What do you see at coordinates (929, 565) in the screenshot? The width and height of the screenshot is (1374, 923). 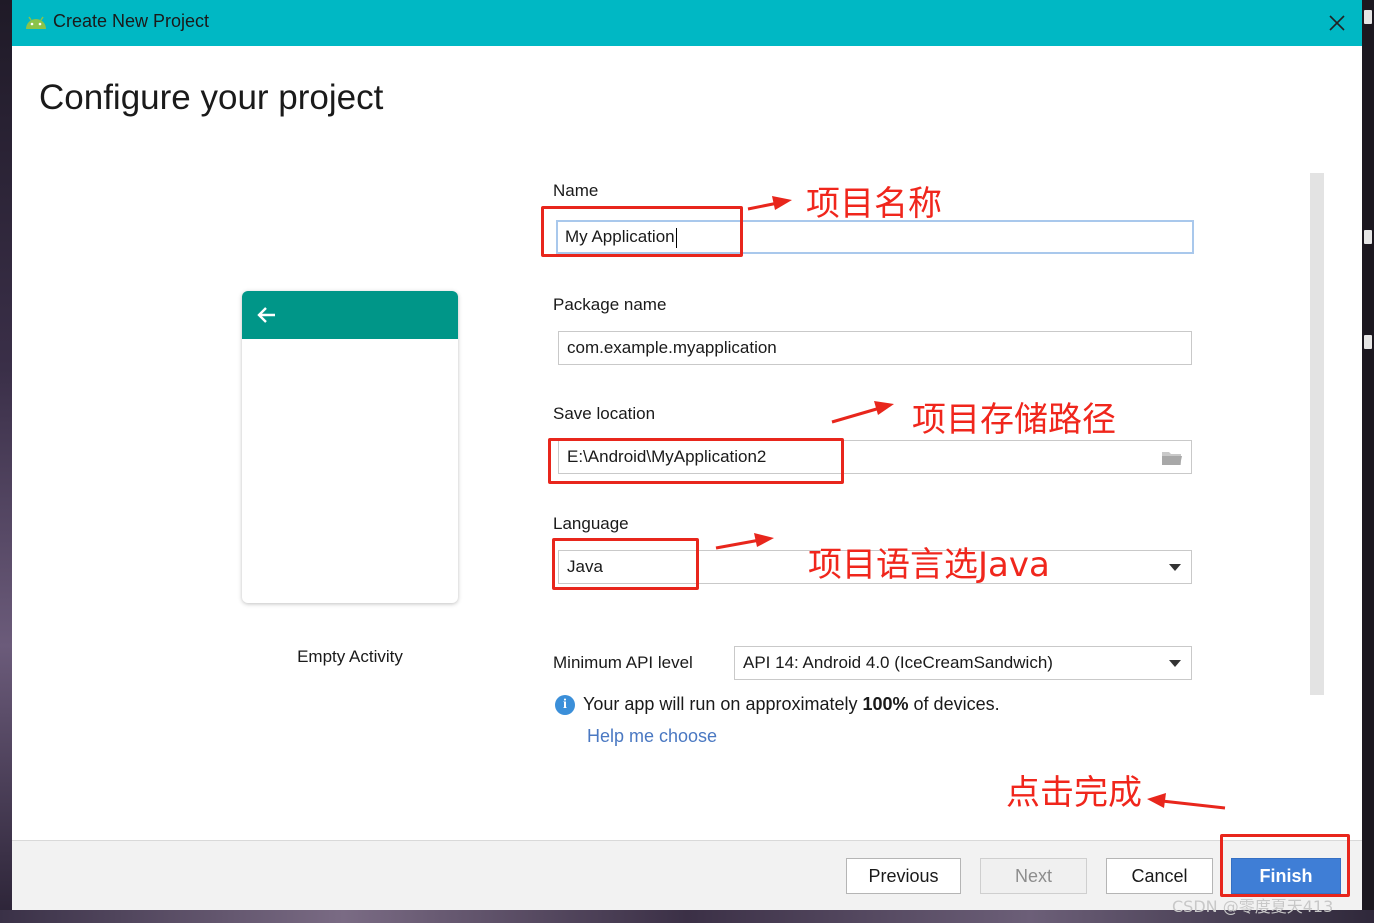 I see `annotation-language-text: 项目语言选Java` at bounding box center [929, 565].